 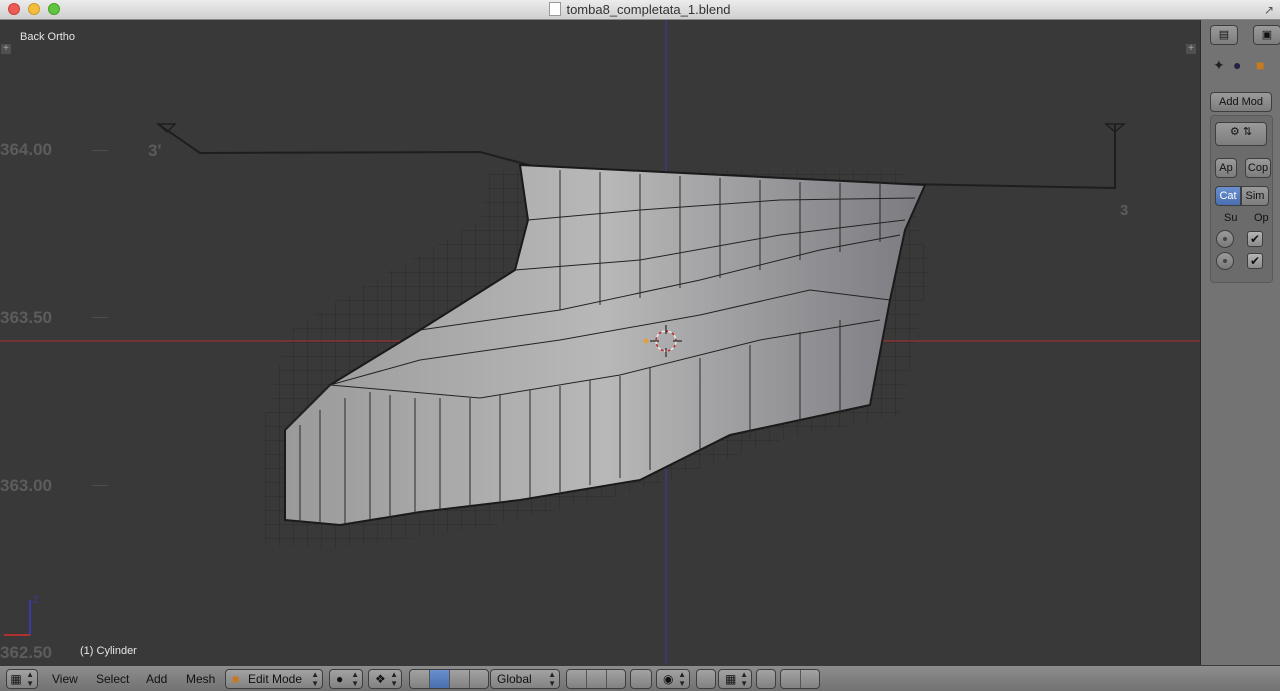 I want to click on render-buttons, so click(x=800, y=679).